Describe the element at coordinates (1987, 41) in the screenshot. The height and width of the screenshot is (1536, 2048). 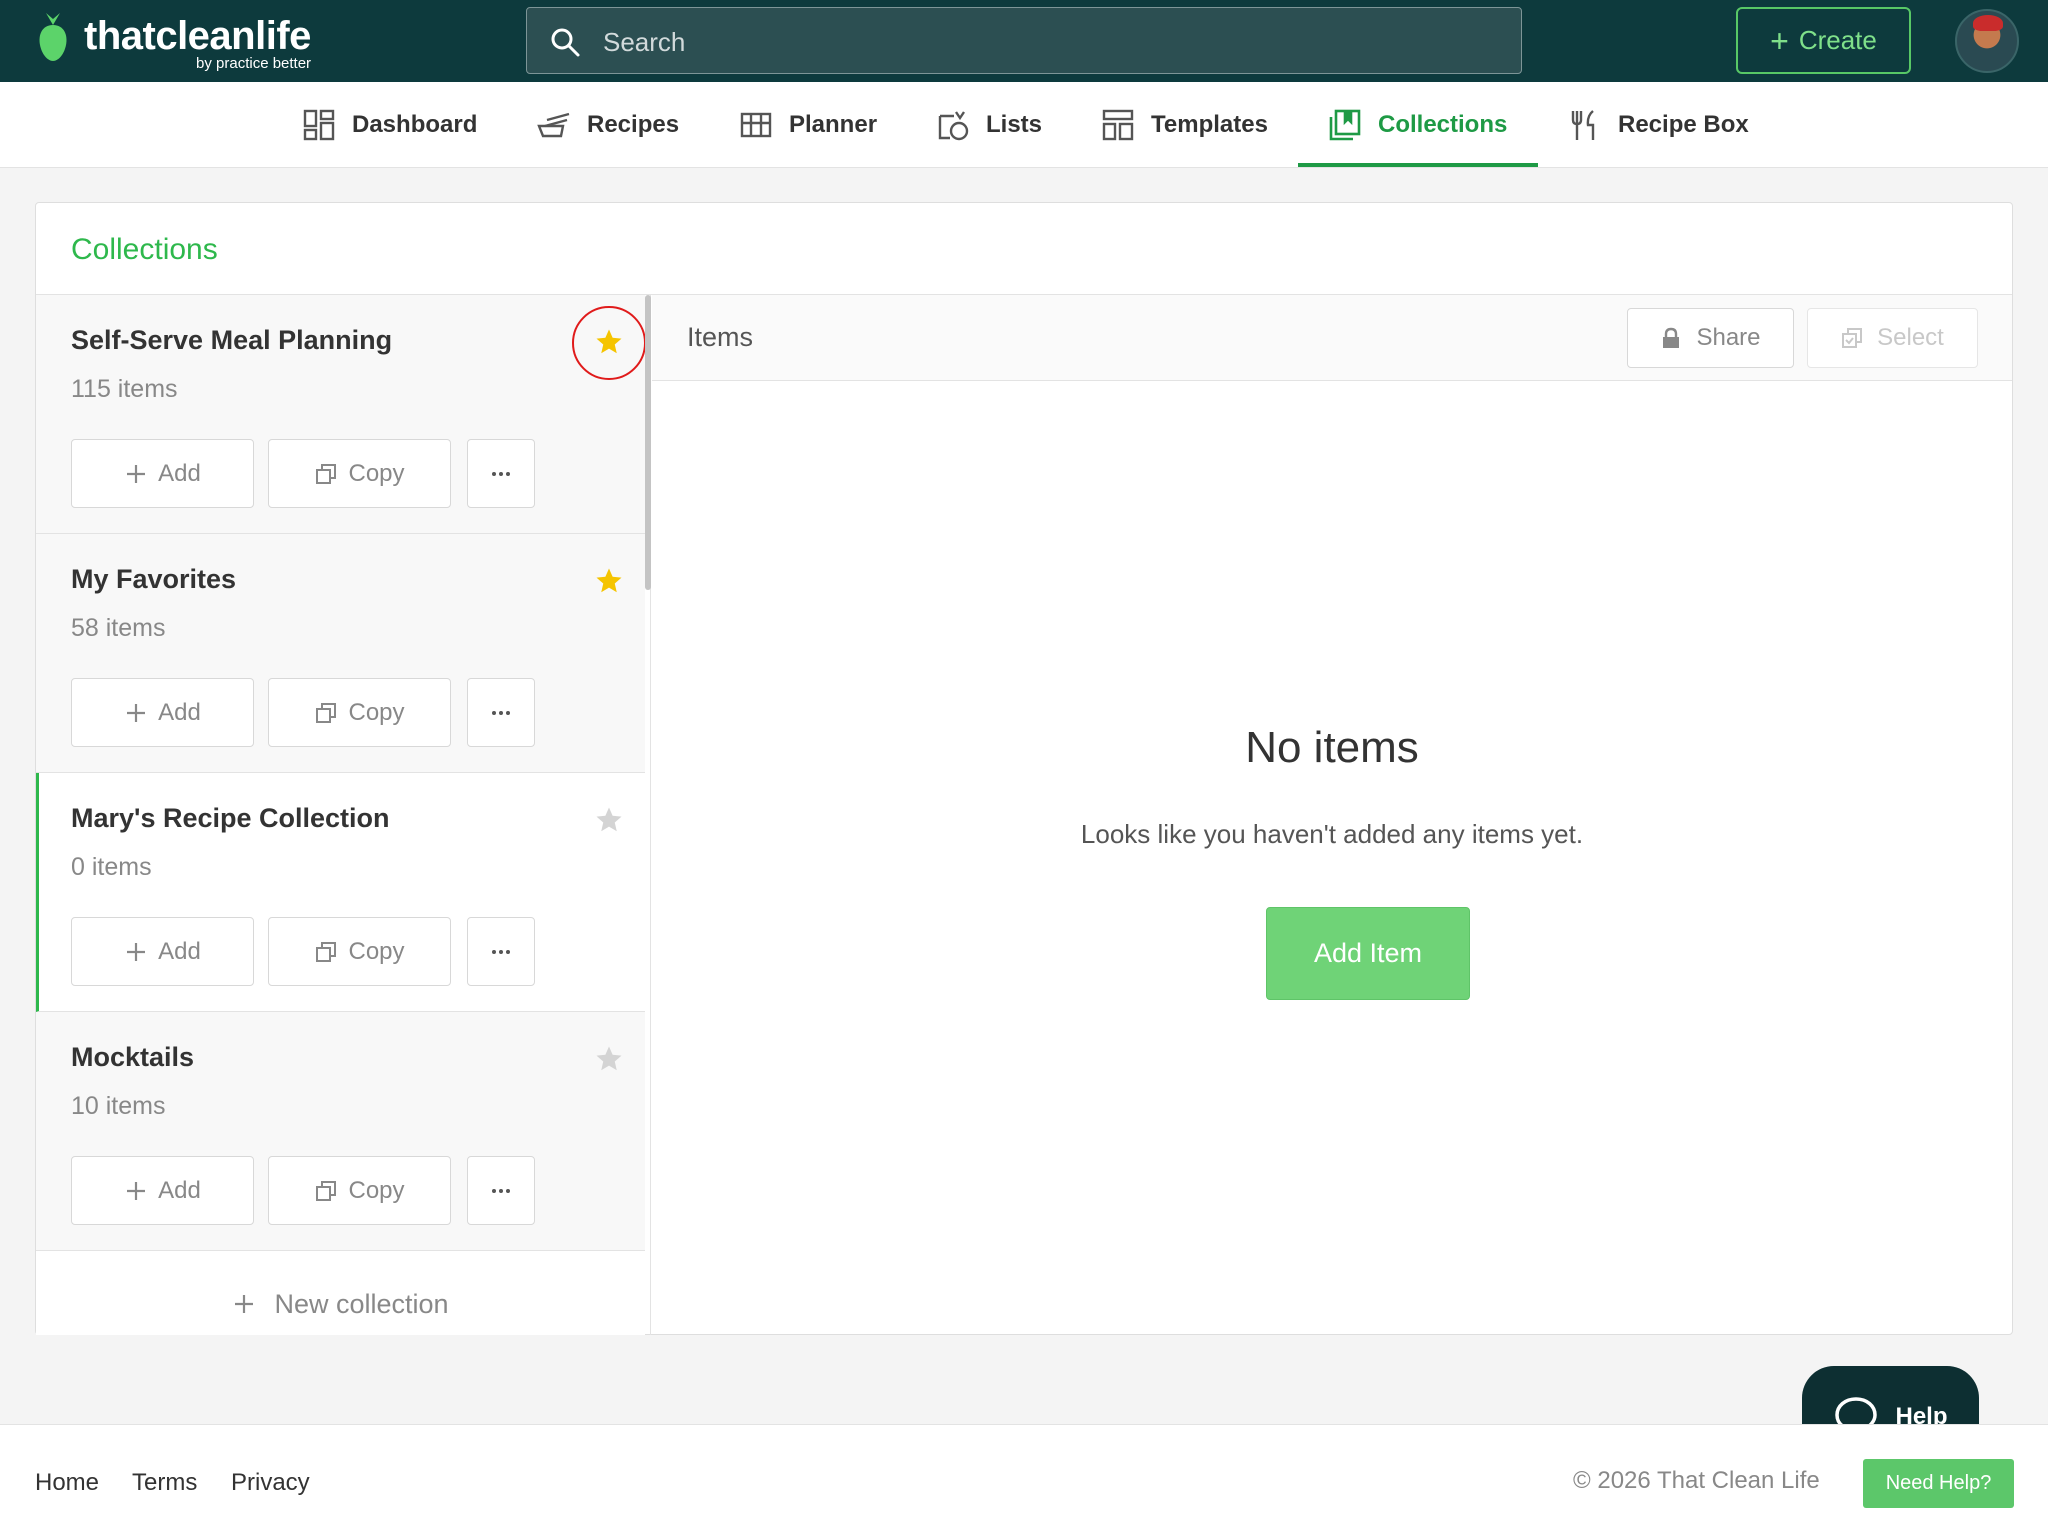
I see `avatar` at that location.